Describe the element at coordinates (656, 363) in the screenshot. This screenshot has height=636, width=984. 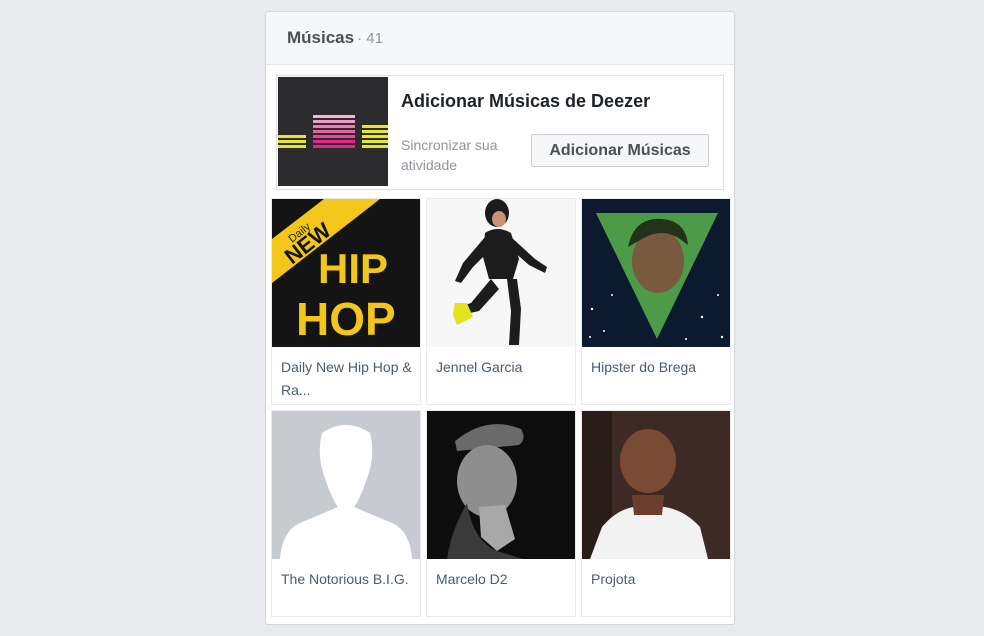
I see `tile-label: Hipster do Brega` at that location.